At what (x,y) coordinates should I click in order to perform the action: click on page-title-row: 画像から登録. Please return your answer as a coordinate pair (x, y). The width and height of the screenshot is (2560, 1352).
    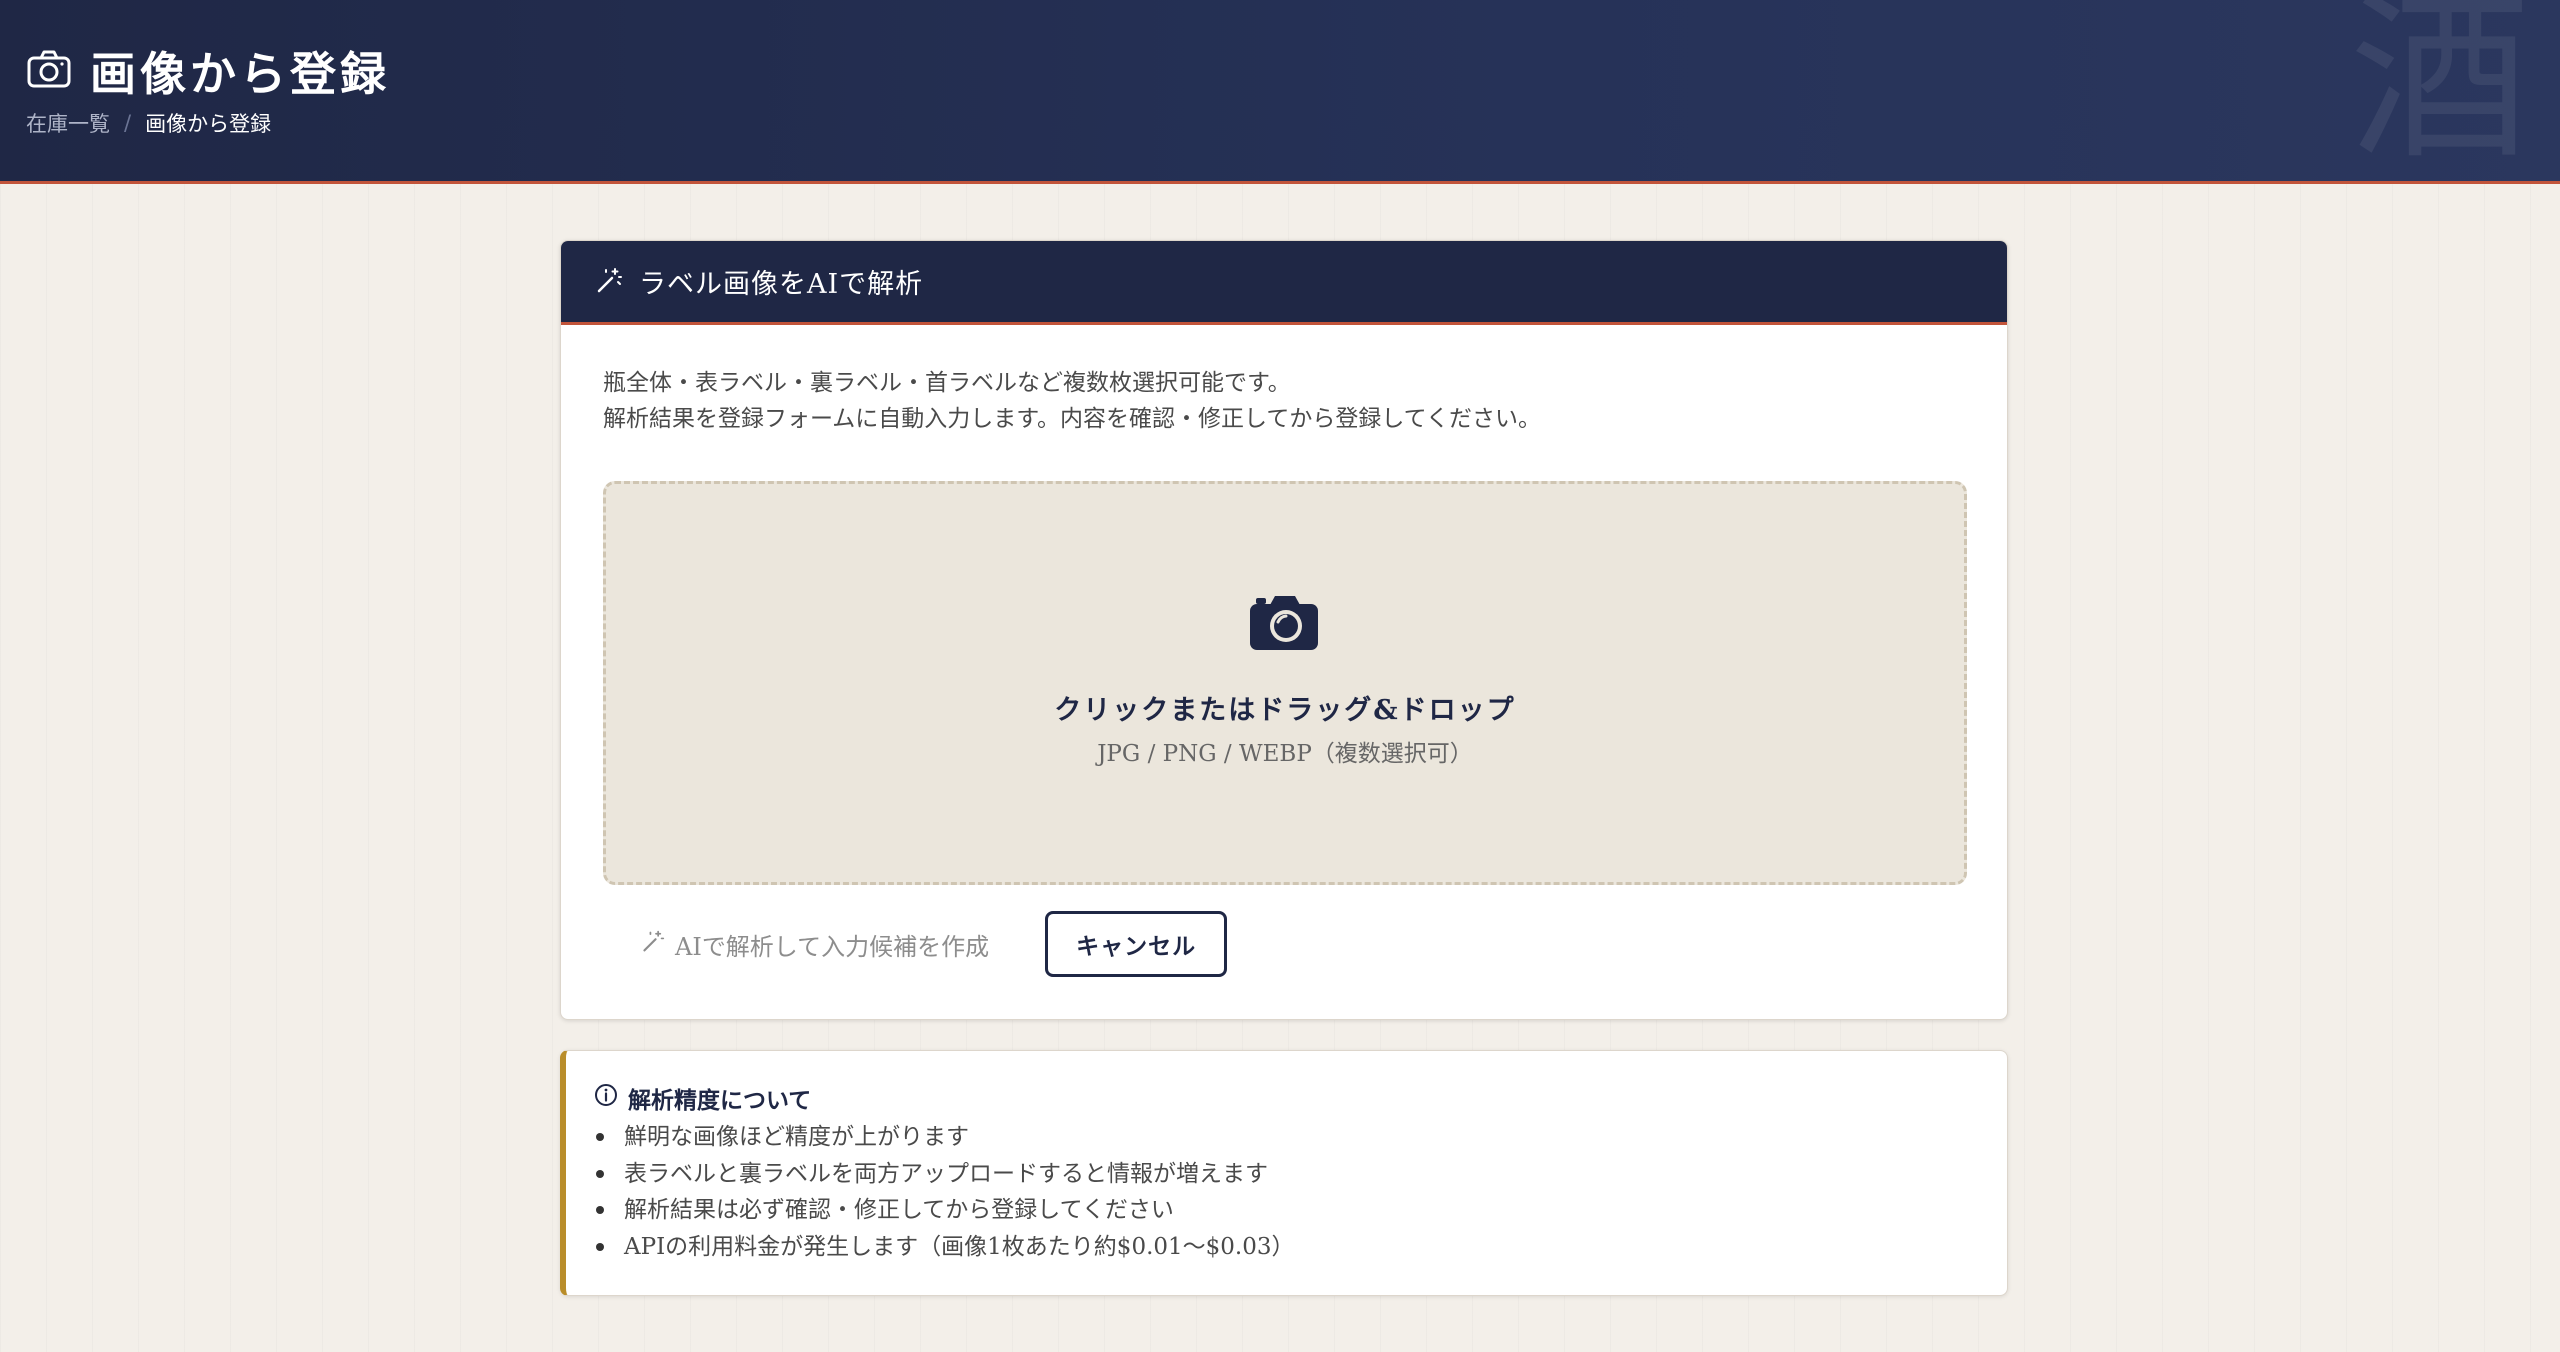
    Looking at the image, I should click on (208, 71).